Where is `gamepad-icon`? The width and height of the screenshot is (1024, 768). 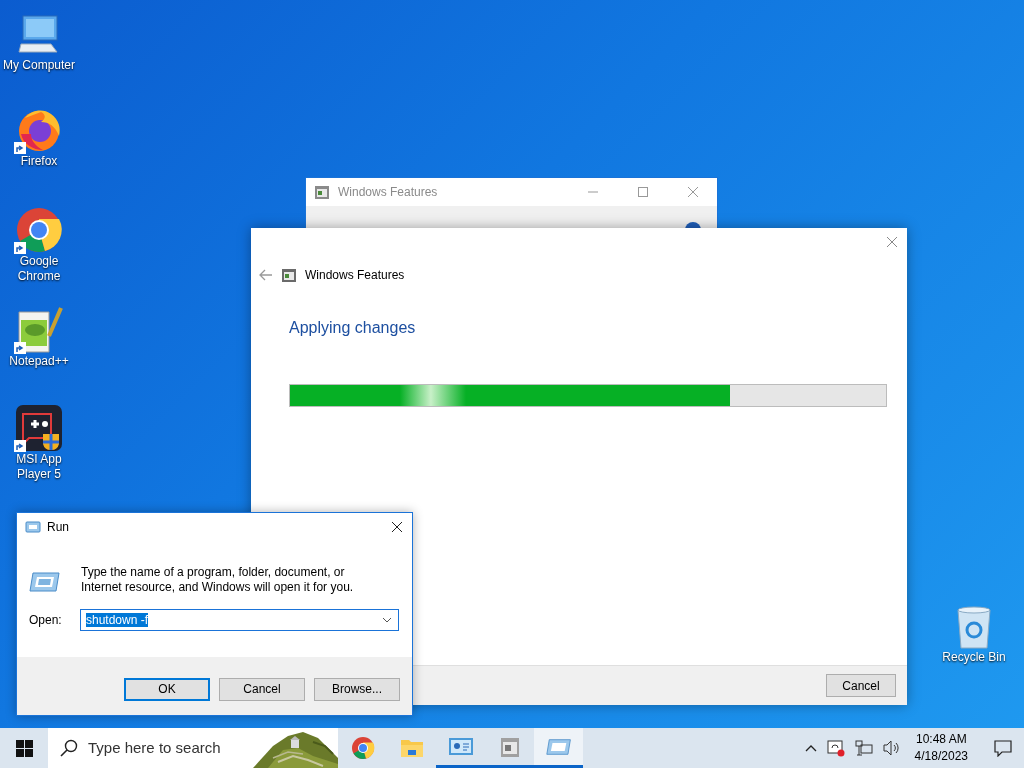
gamepad-icon is located at coordinates (39, 428).